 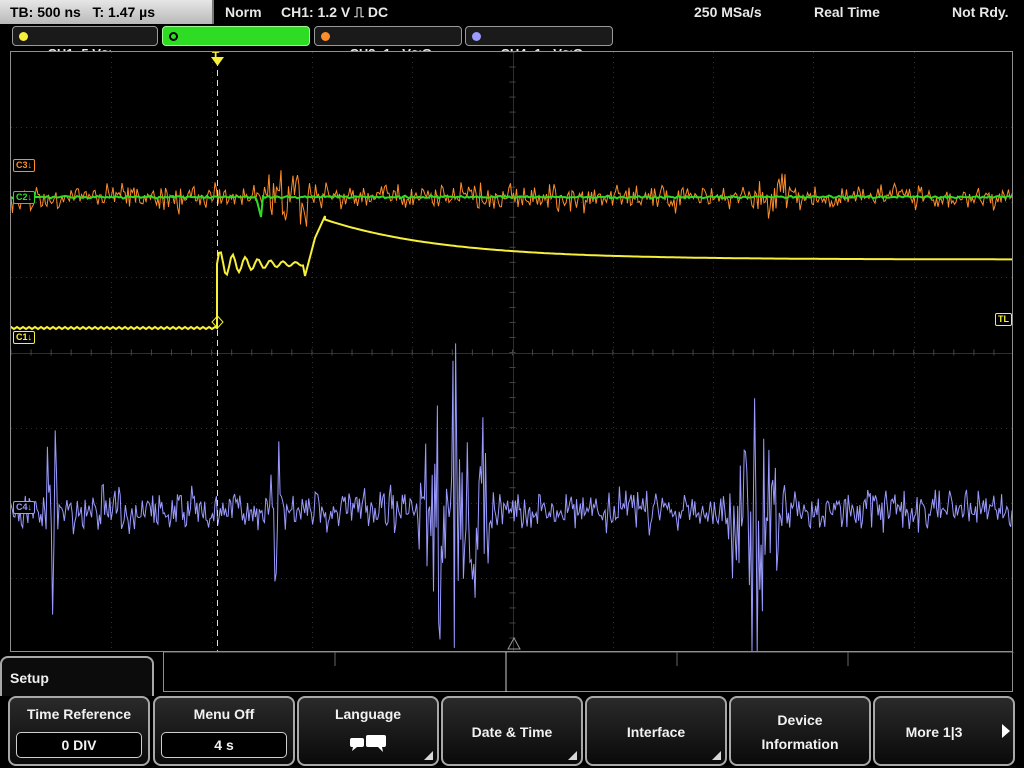 I want to click on sample-rate: 250 MSa/s, so click(x=728, y=12).